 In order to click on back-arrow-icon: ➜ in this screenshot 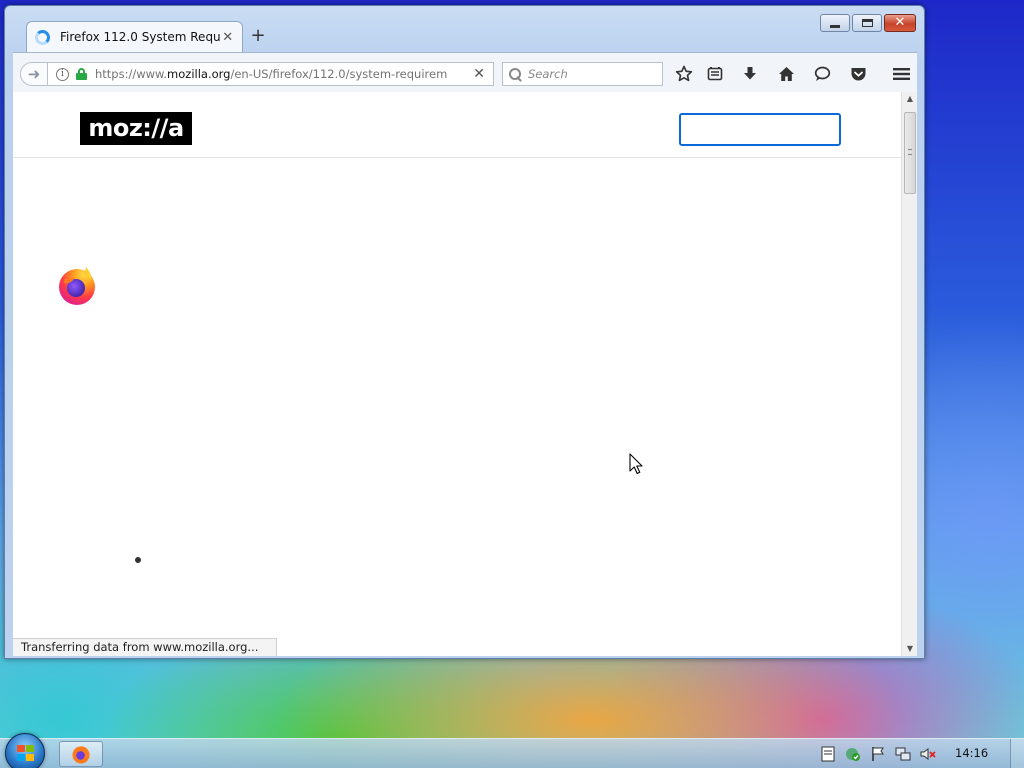, I will do `click(34, 74)`.